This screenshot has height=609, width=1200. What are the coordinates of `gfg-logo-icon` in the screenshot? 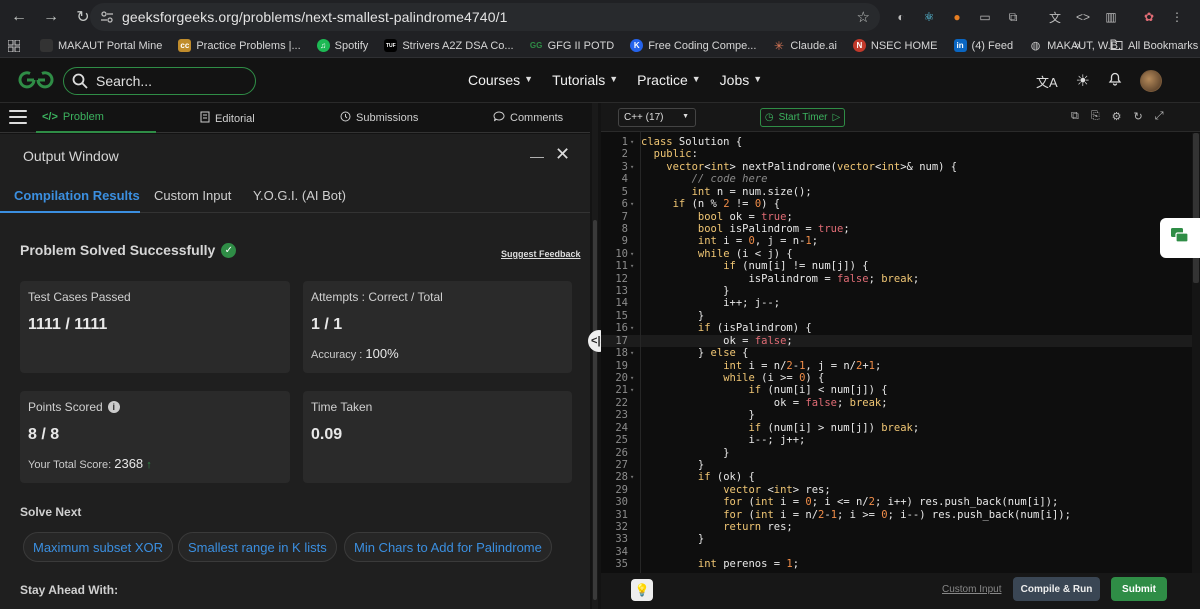 It's located at (36, 83).